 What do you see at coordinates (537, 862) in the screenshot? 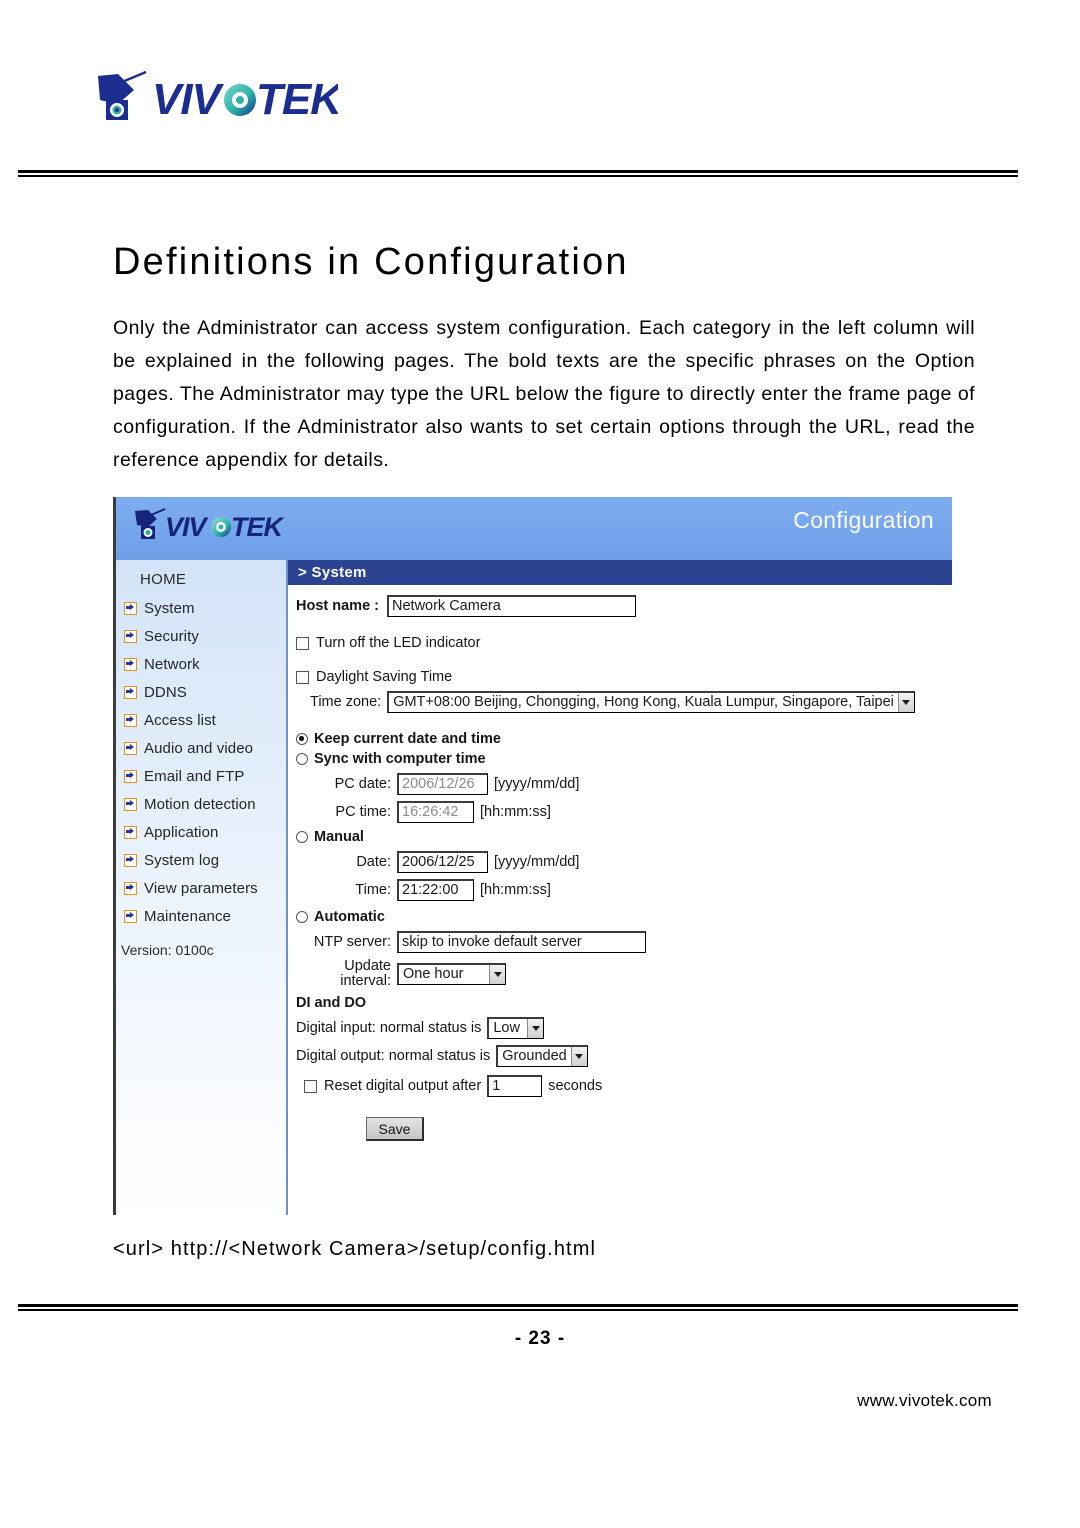
I see `manual-date-format-hint: [yyyy/mm/dd]` at bounding box center [537, 862].